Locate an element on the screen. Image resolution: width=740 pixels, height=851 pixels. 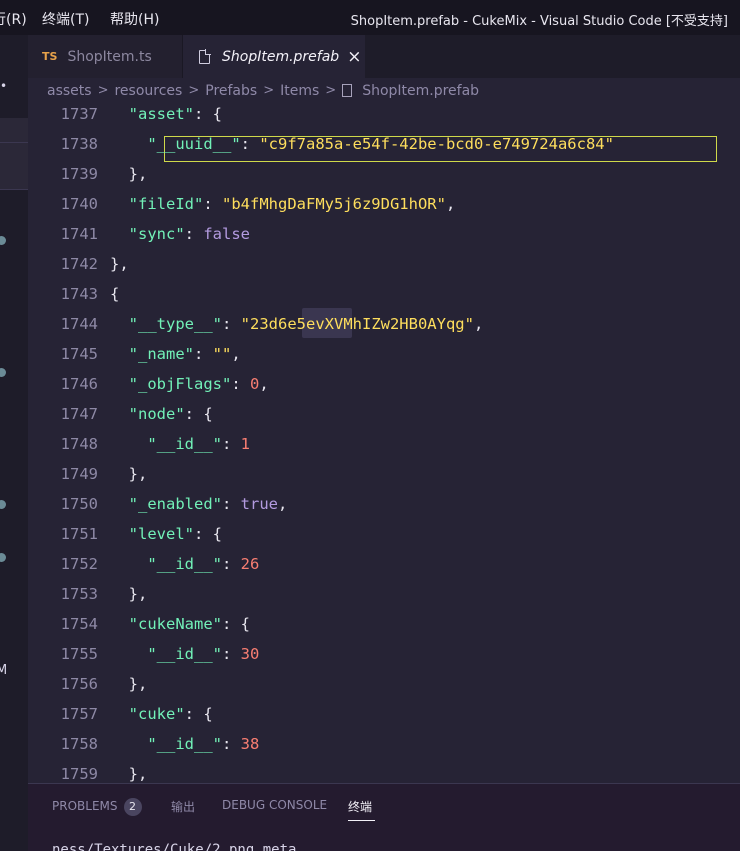
code-line: 1737 "asset": { is located at coordinates (384, 116).